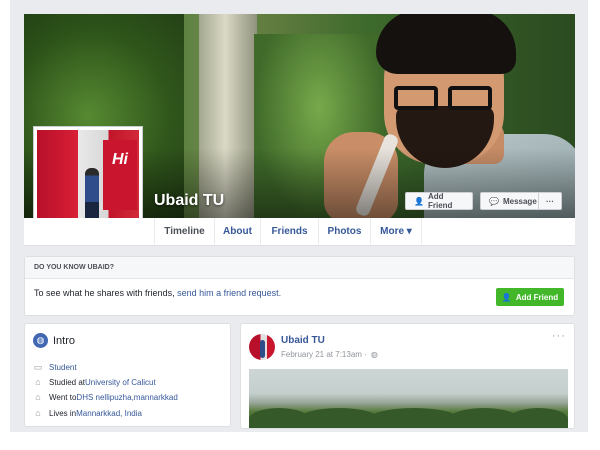  Describe the element at coordinates (446, 44) in the screenshot. I see `person-hair` at that location.